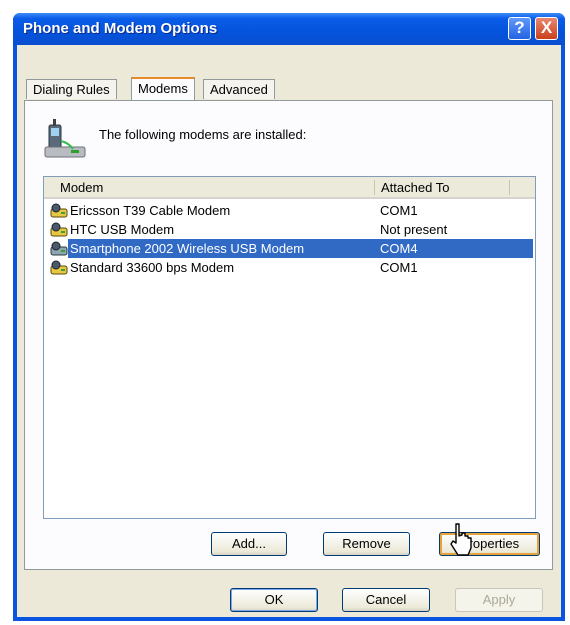  What do you see at coordinates (274, 600) in the screenshot?
I see `ok-button: OK` at bounding box center [274, 600].